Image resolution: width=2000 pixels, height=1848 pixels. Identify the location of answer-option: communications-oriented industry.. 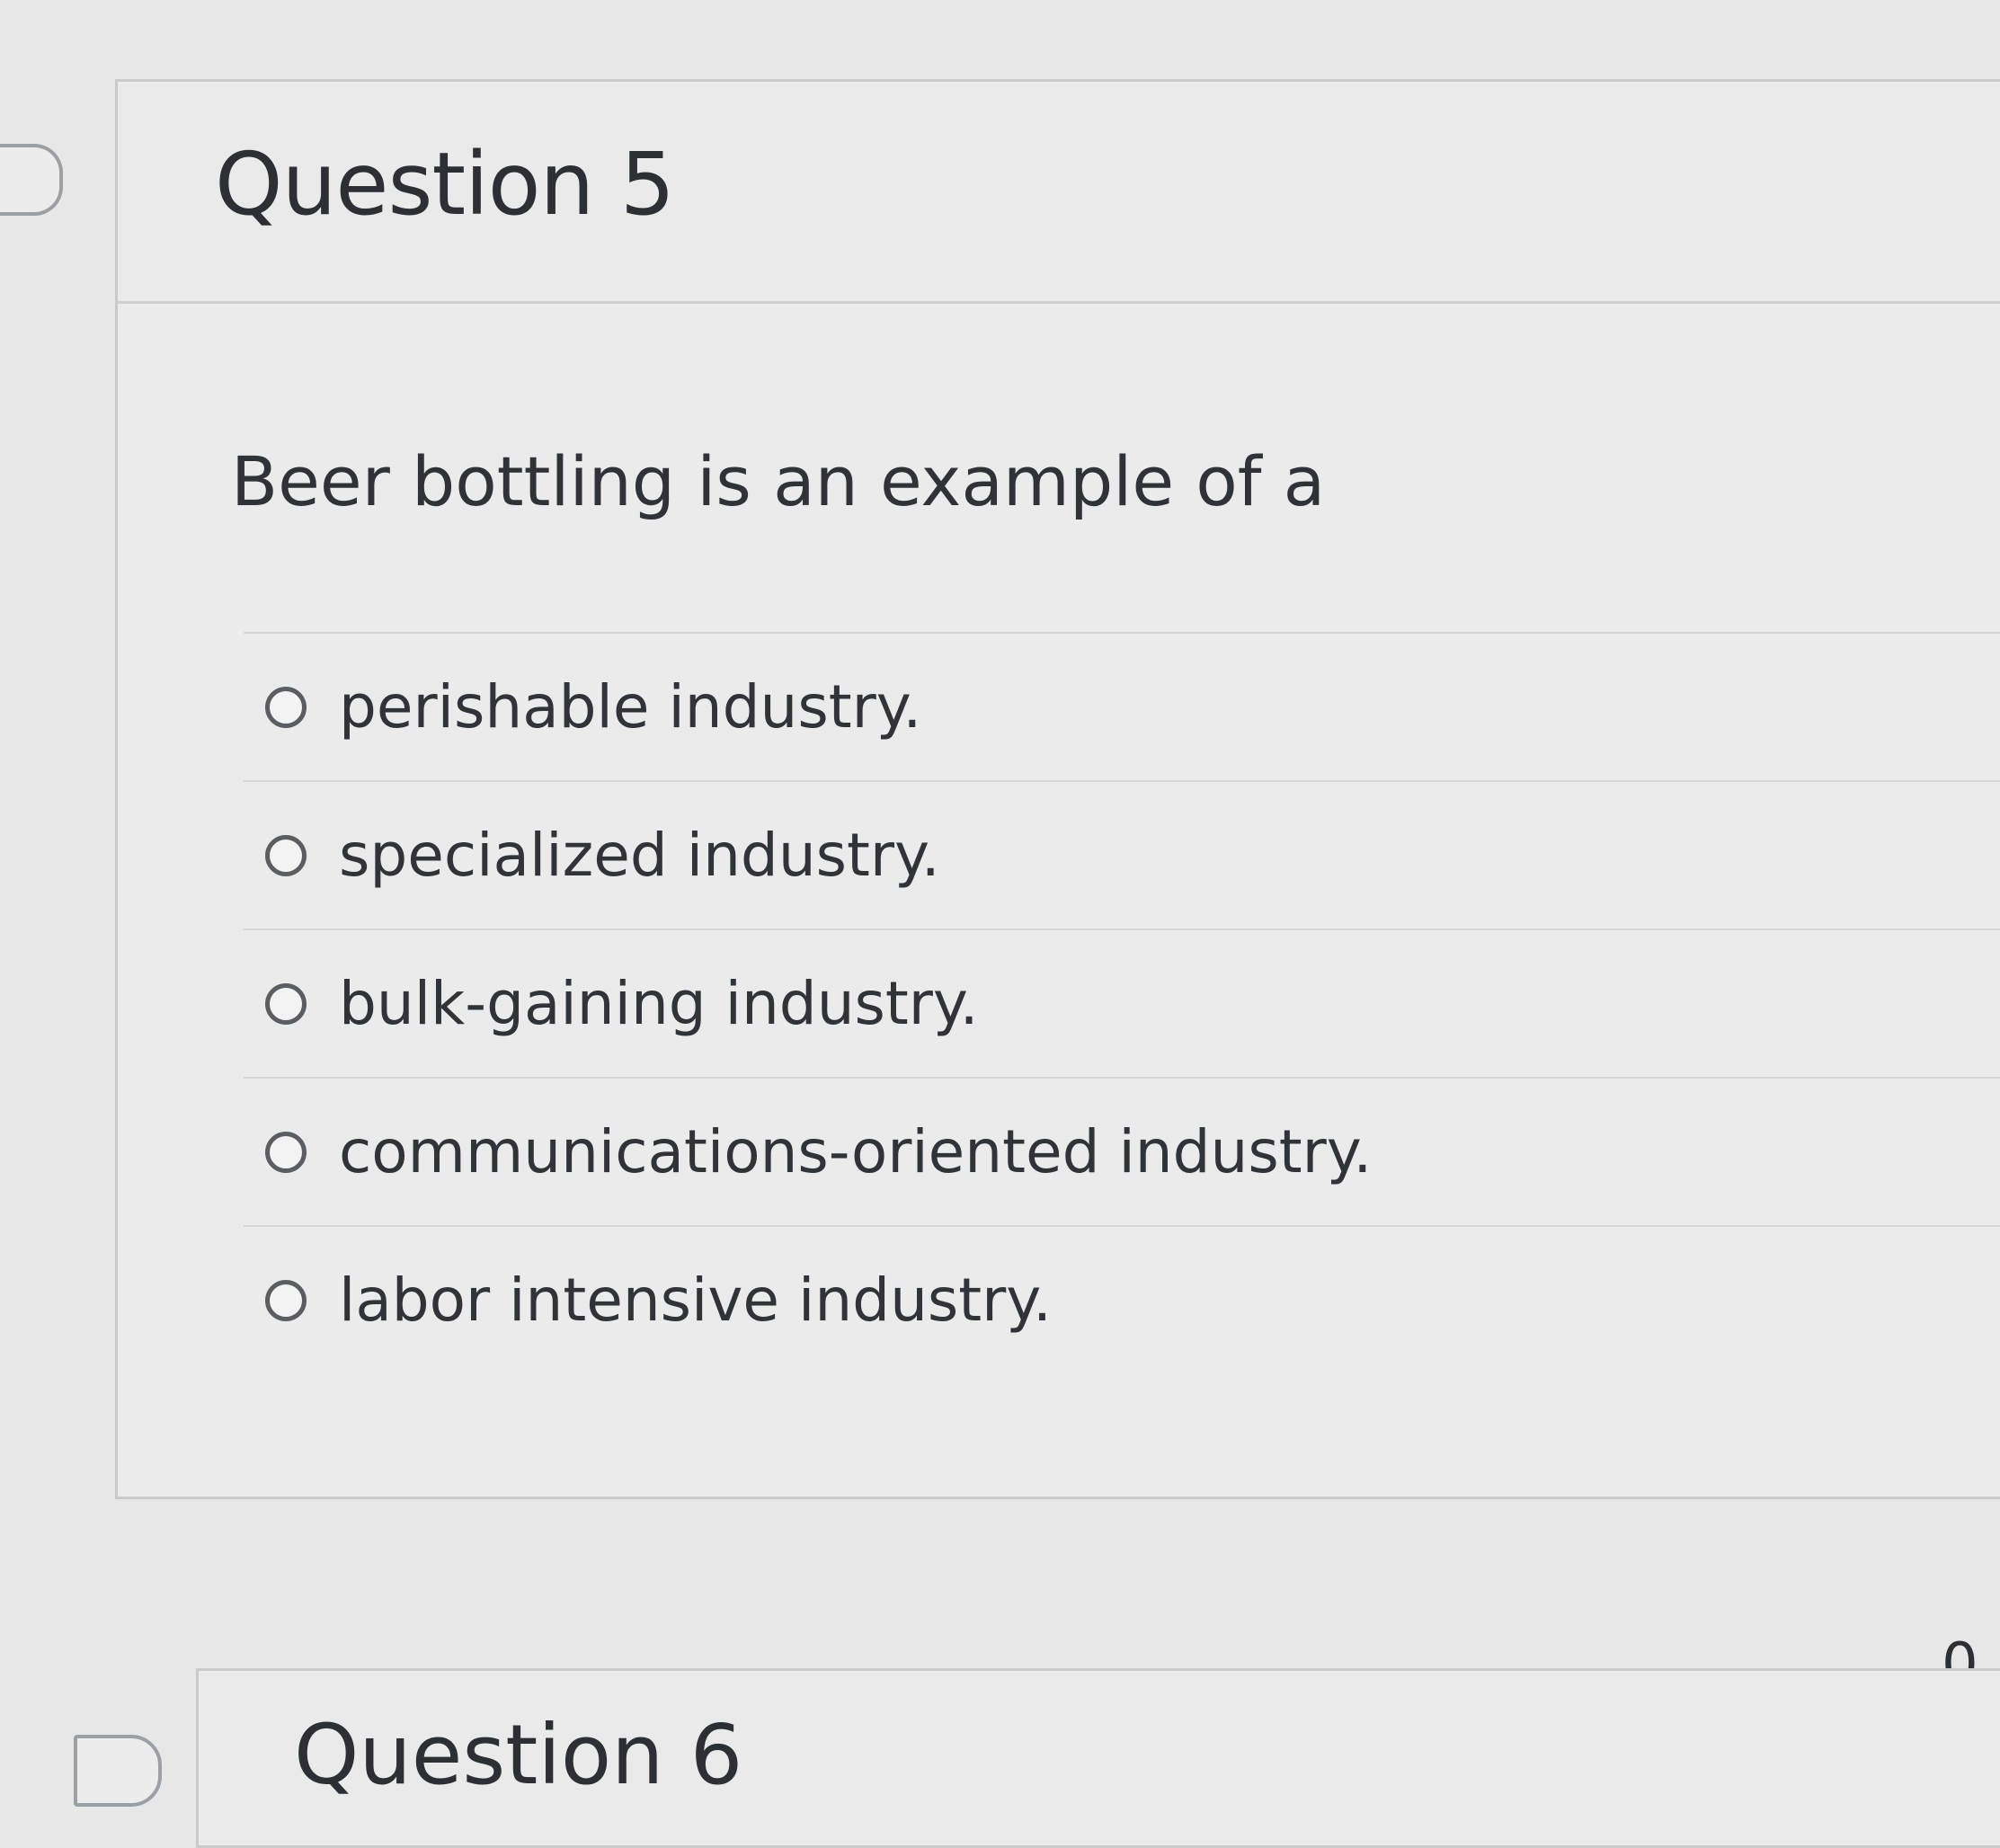
(1122, 1153).